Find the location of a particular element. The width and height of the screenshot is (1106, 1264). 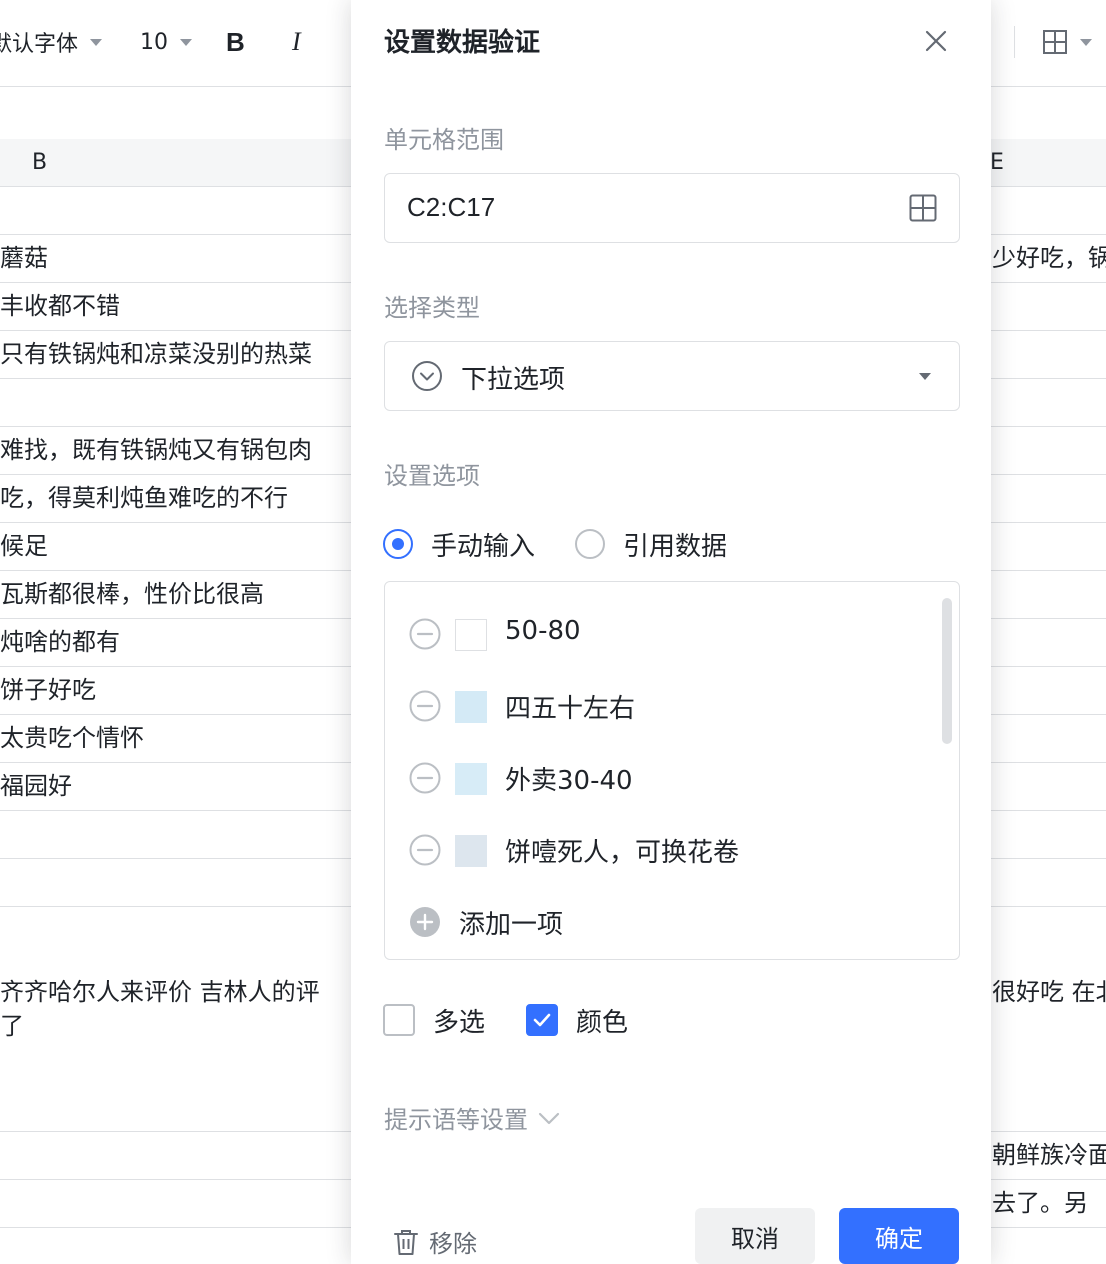

table-cell: 很好吃 在北 is located at coordinates (1049, 992).